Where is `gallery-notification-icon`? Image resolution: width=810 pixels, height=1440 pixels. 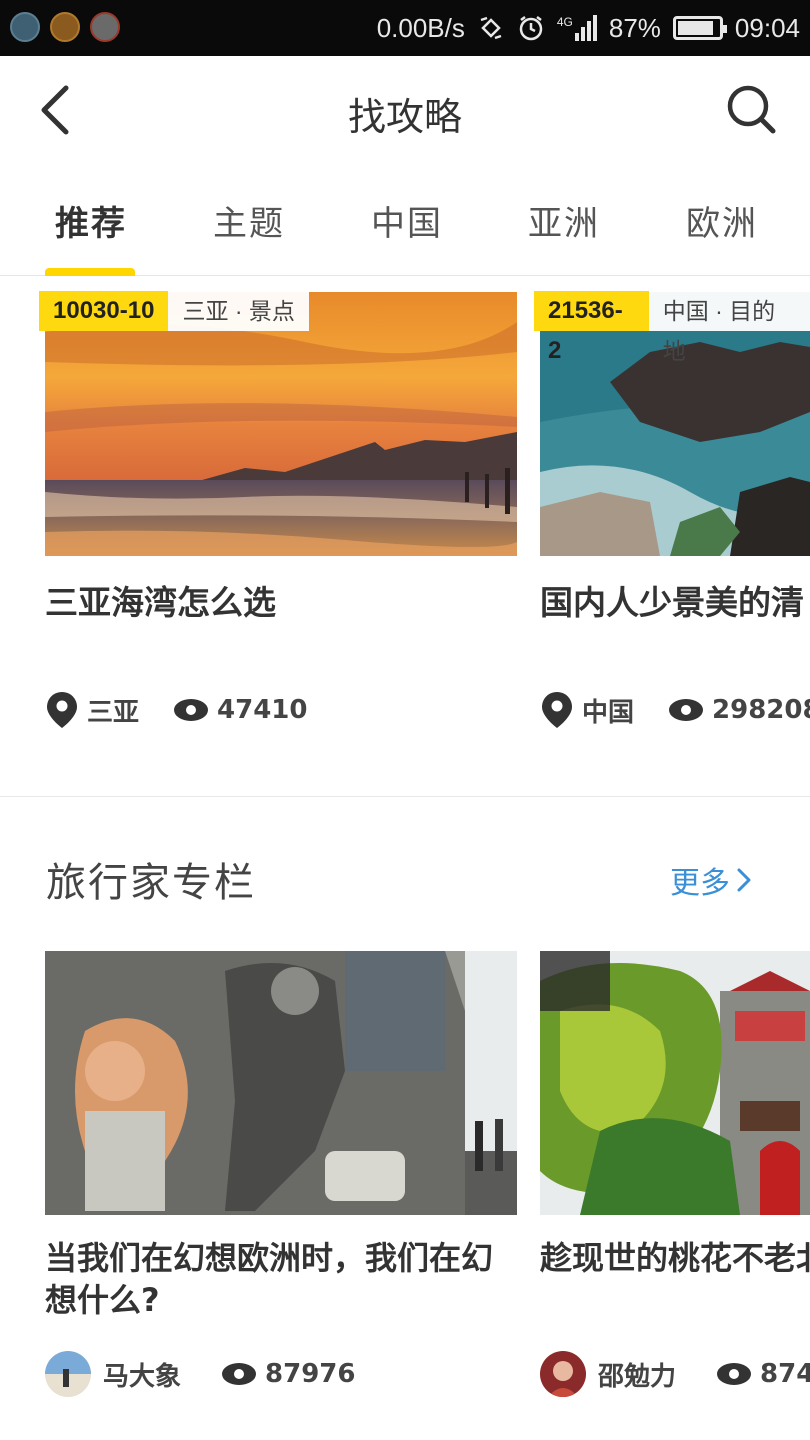
gallery-notification-icon is located at coordinates (25, 27).